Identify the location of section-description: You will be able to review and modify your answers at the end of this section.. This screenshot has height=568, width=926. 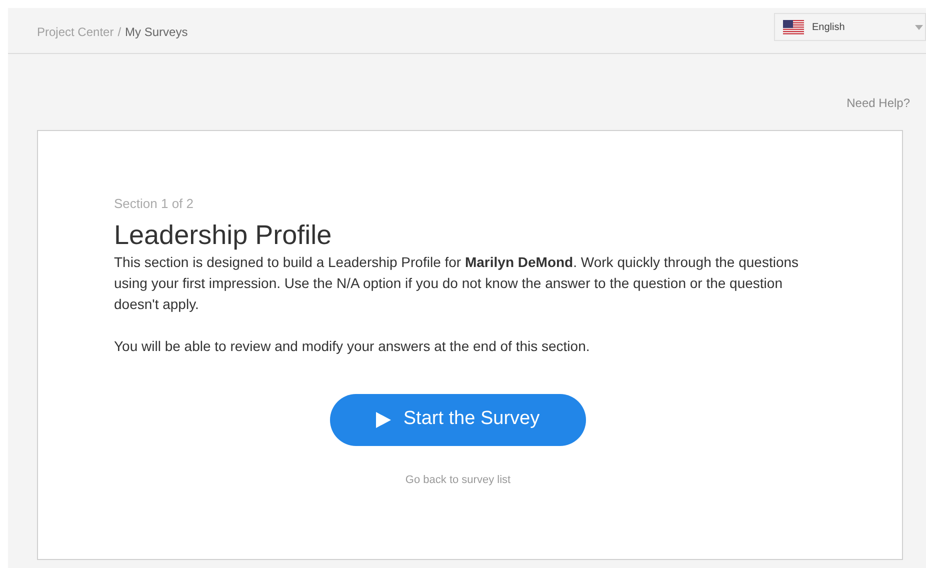
(352, 346).